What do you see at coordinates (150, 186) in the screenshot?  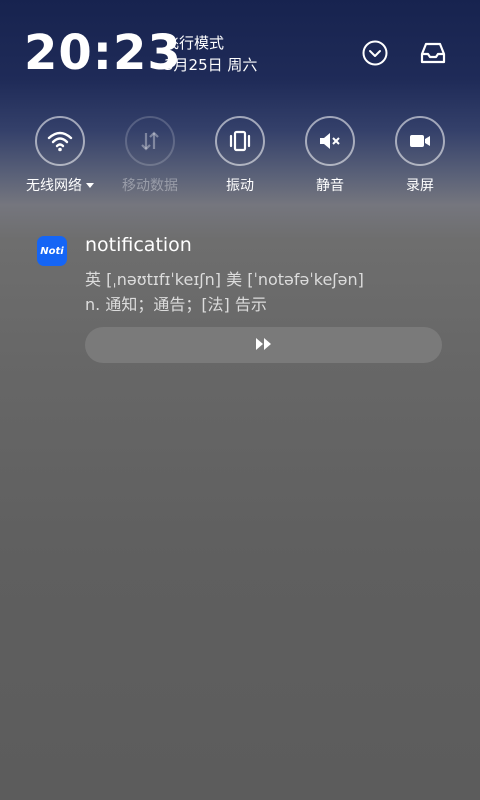 I see `tile-mobile-data-label: 移动数据` at bounding box center [150, 186].